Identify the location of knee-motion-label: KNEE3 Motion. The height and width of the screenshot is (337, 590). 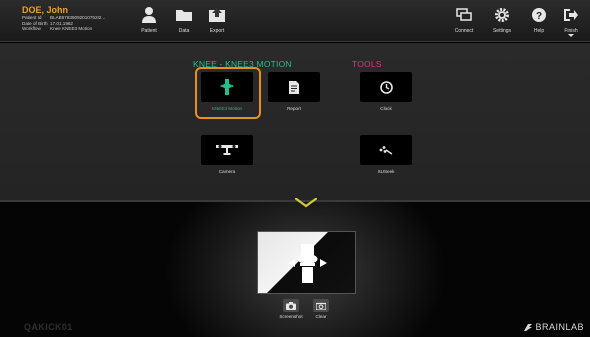
(227, 108).